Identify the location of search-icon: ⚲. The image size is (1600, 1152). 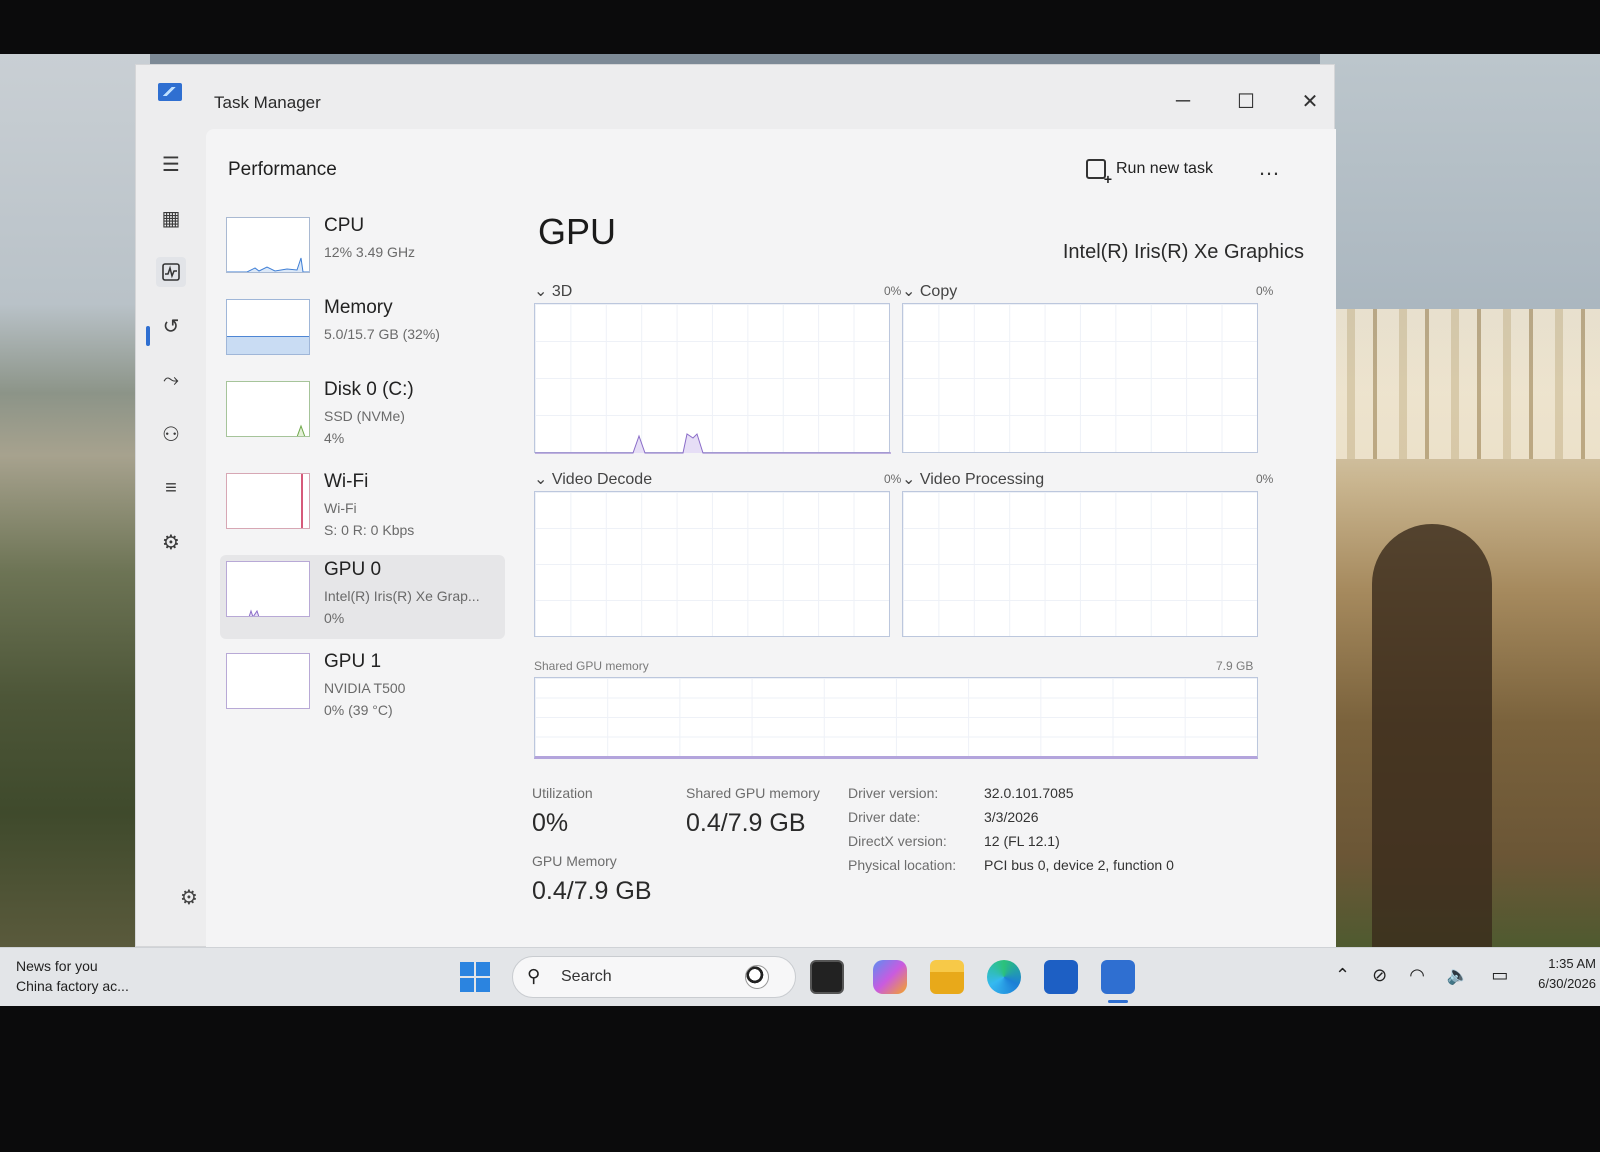
(534, 976).